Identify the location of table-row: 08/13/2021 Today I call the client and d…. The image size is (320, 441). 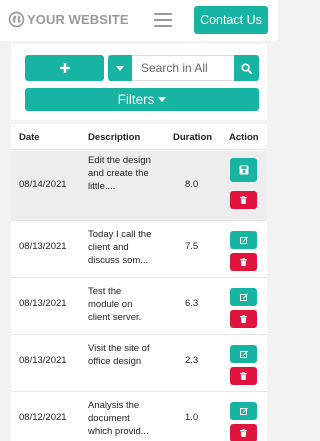
(139, 249).